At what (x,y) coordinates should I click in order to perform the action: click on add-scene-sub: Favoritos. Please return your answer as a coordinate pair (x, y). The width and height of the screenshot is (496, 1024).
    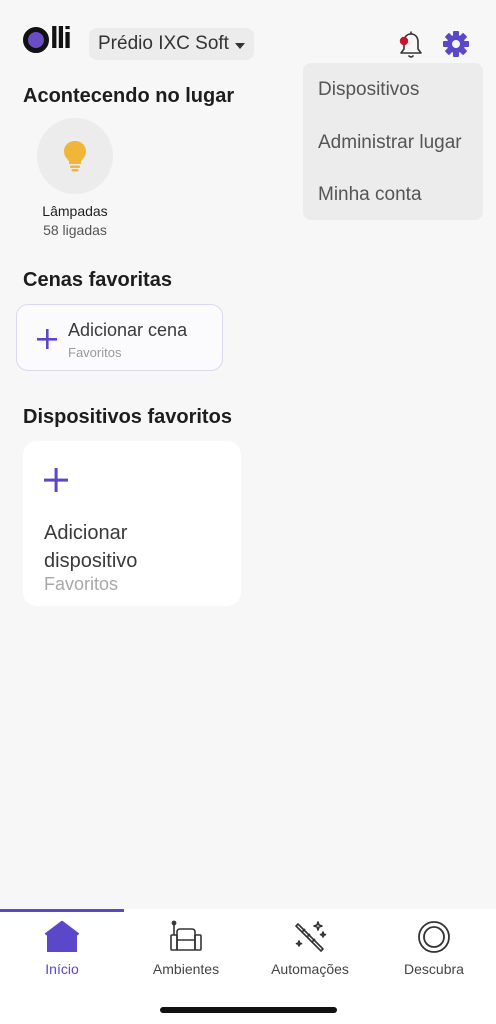
    Looking at the image, I should click on (95, 352).